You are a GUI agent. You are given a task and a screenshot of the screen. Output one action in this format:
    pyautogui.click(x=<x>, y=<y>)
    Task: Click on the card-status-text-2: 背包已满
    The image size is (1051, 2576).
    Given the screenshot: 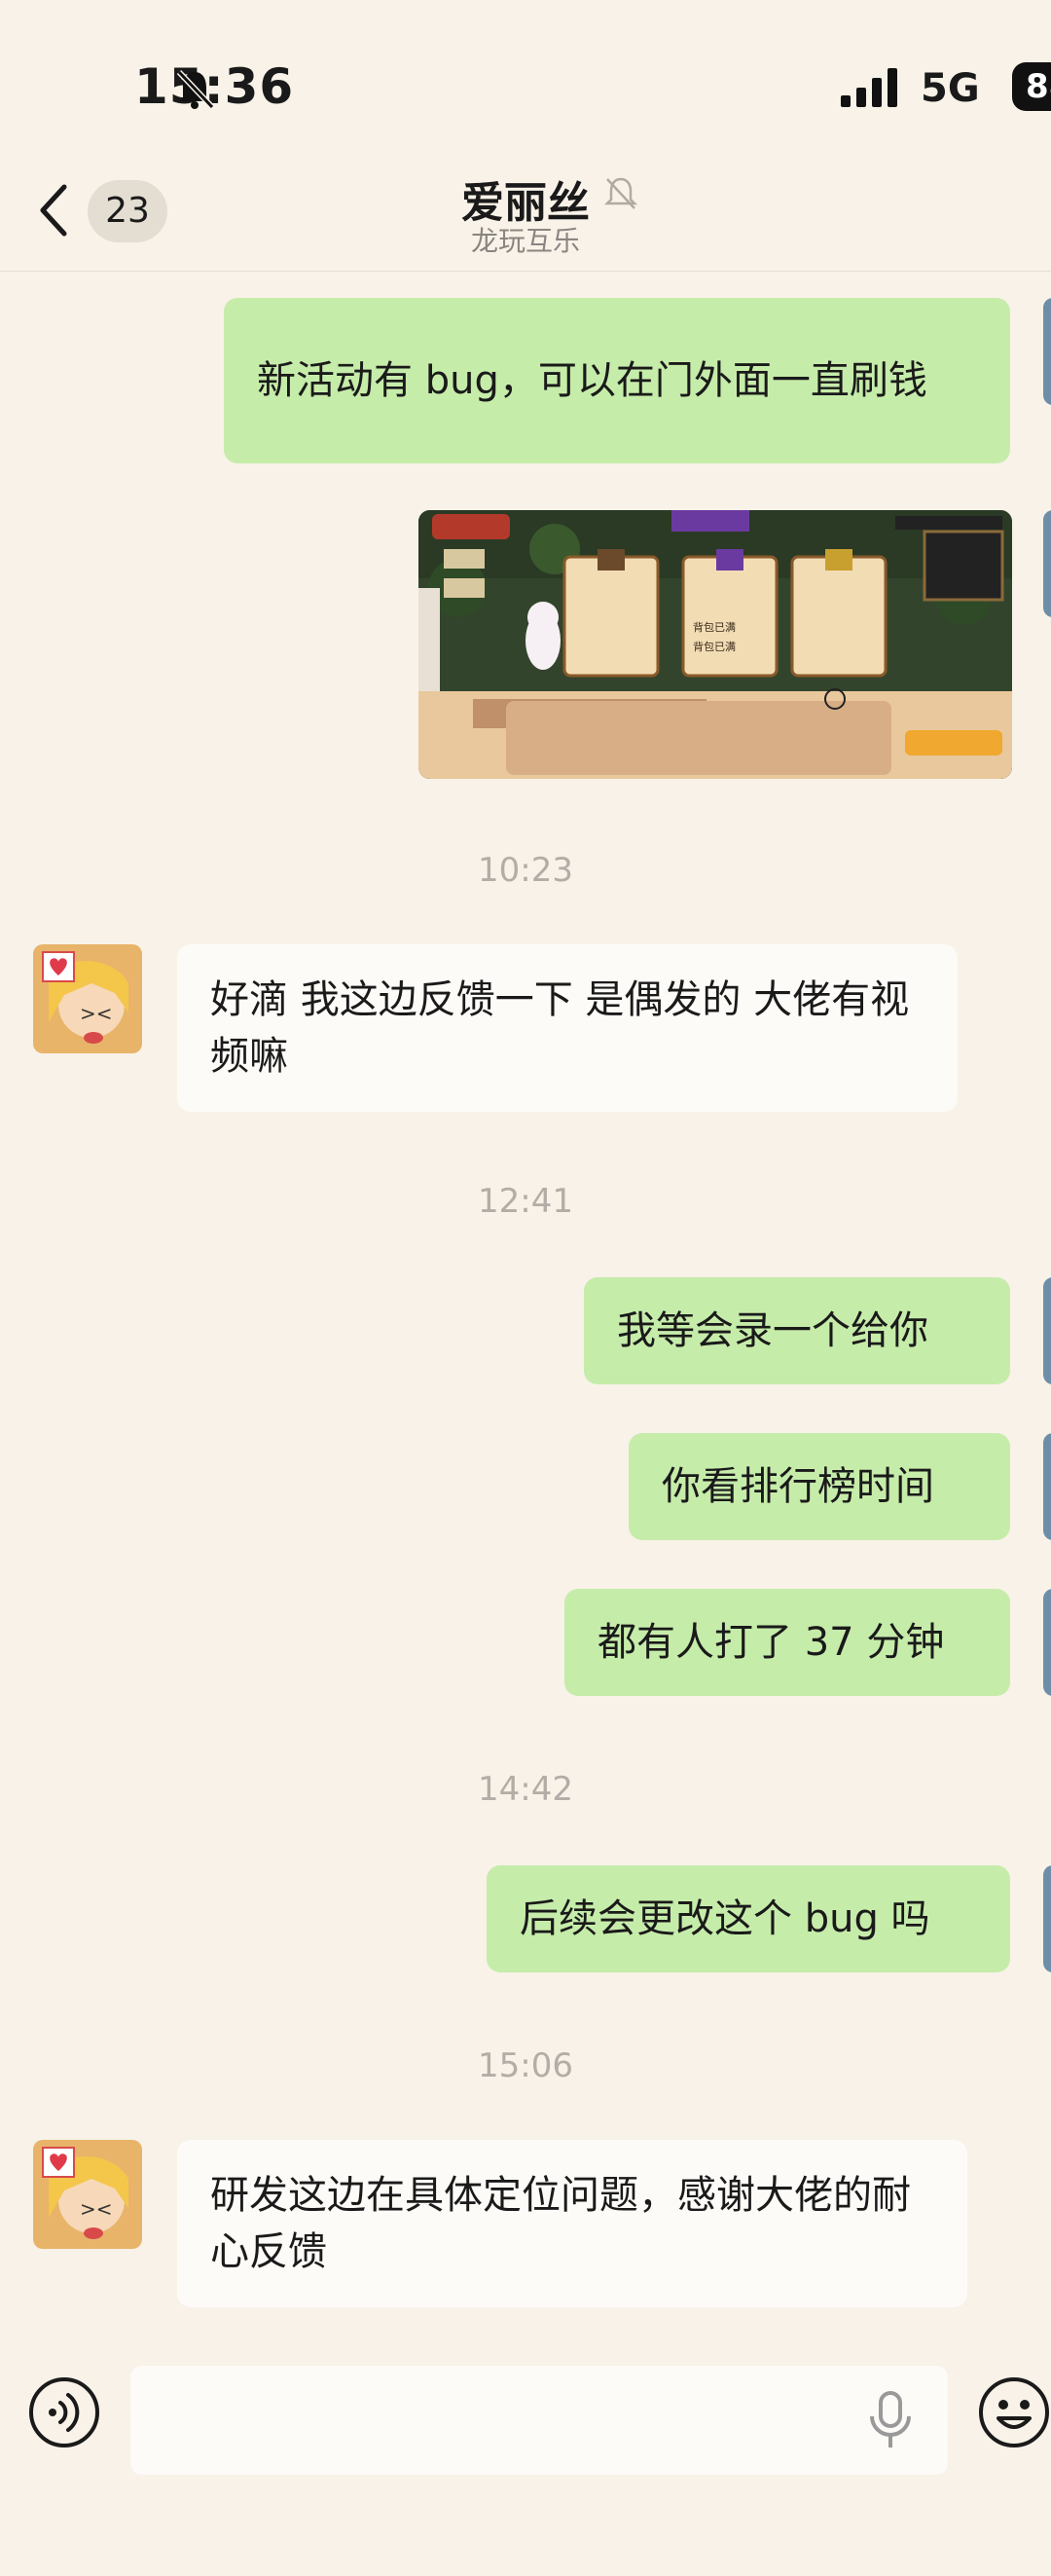 What is the action you would take?
    pyautogui.click(x=715, y=646)
    